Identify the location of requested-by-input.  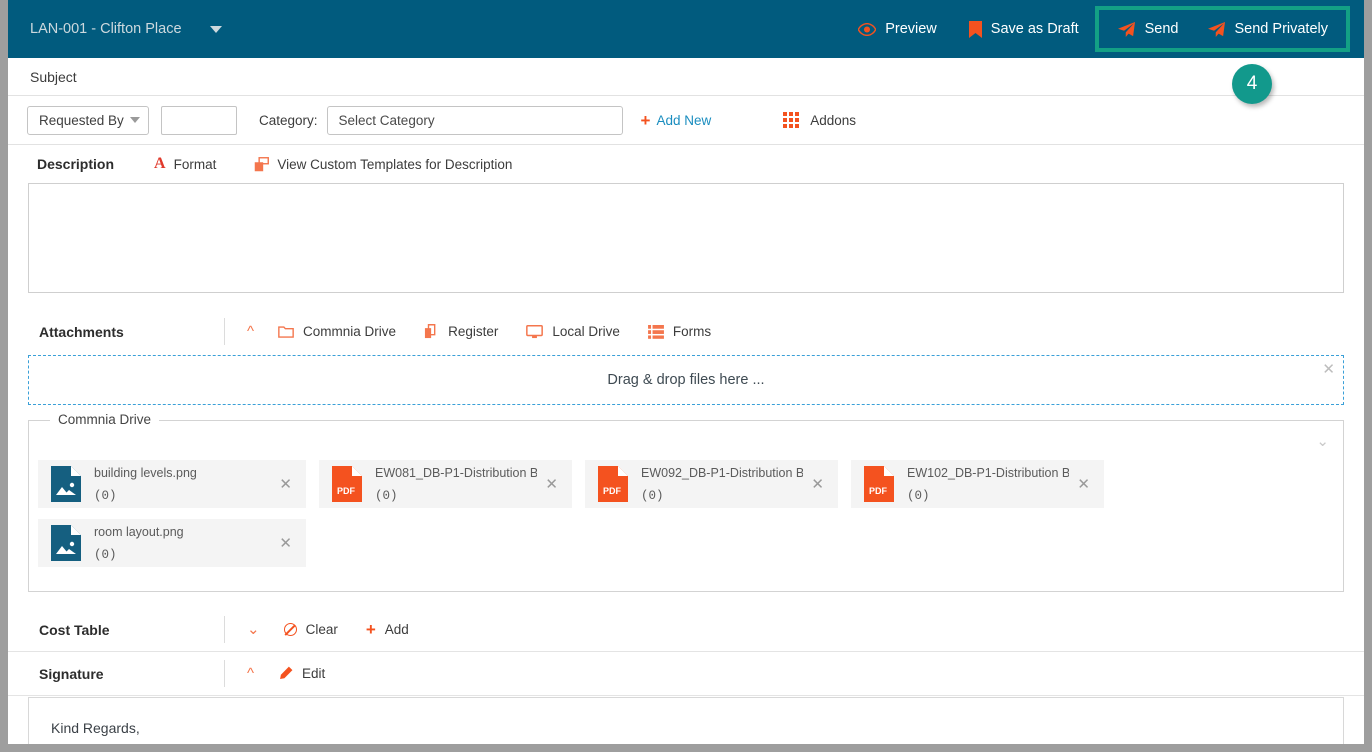
(199, 120).